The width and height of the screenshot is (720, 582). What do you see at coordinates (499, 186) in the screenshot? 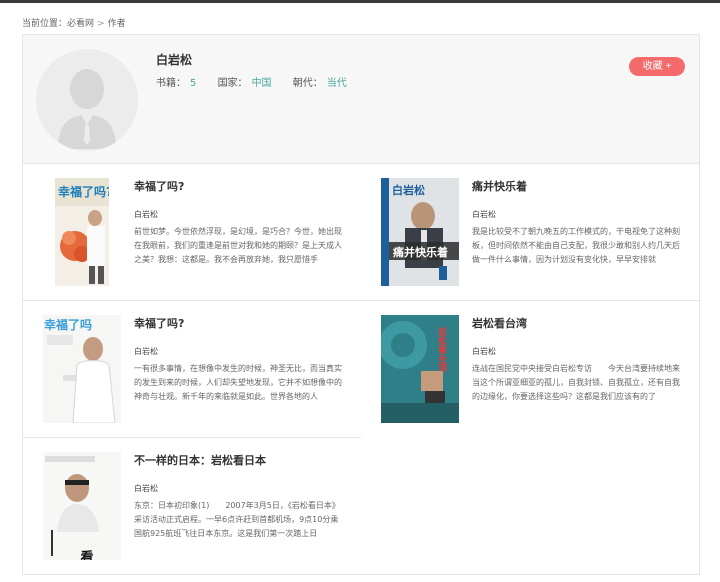
I see `book-title-link: 痛并快乐着` at bounding box center [499, 186].